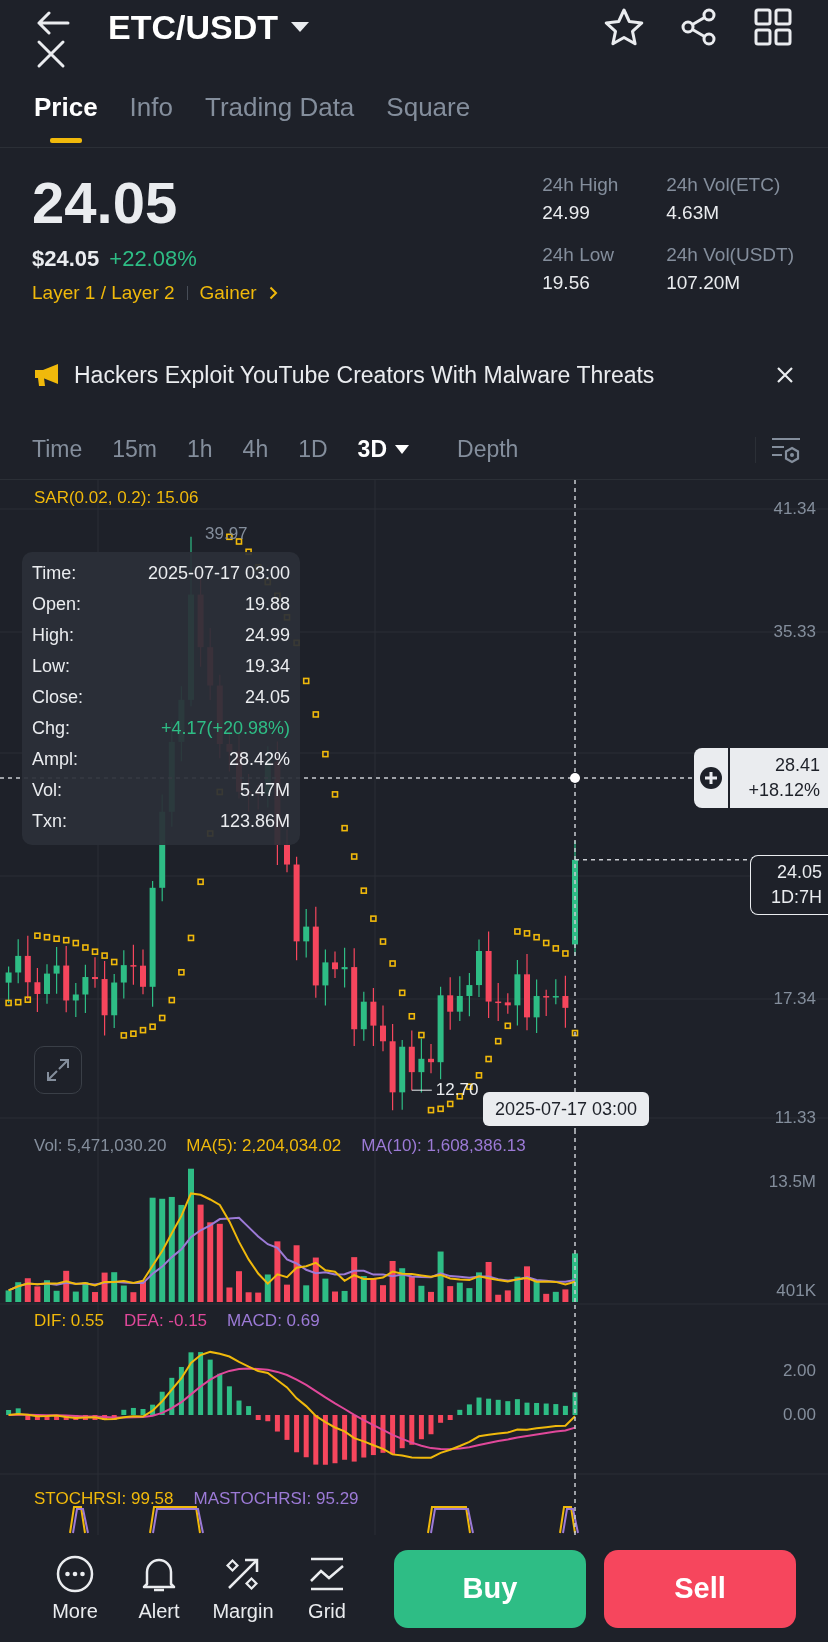 This screenshot has height=1642, width=828. Describe the element at coordinates (313, 449) in the screenshot. I see `interval-option: 1D` at that location.